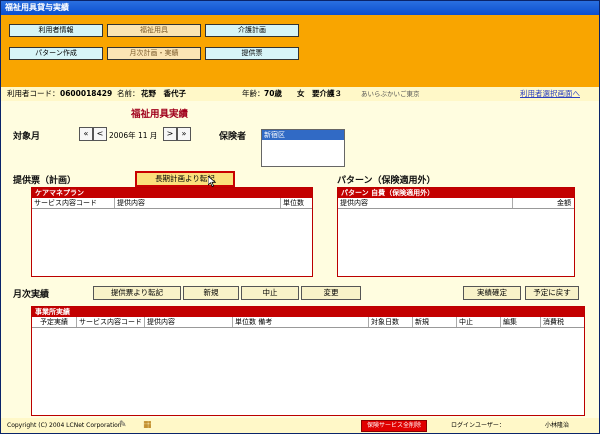 The image size is (600, 434). What do you see at coordinates (56, 30) in the screenshot?
I see `nav-user-info-button: 利用者情報` at bounding box center [56, 30].